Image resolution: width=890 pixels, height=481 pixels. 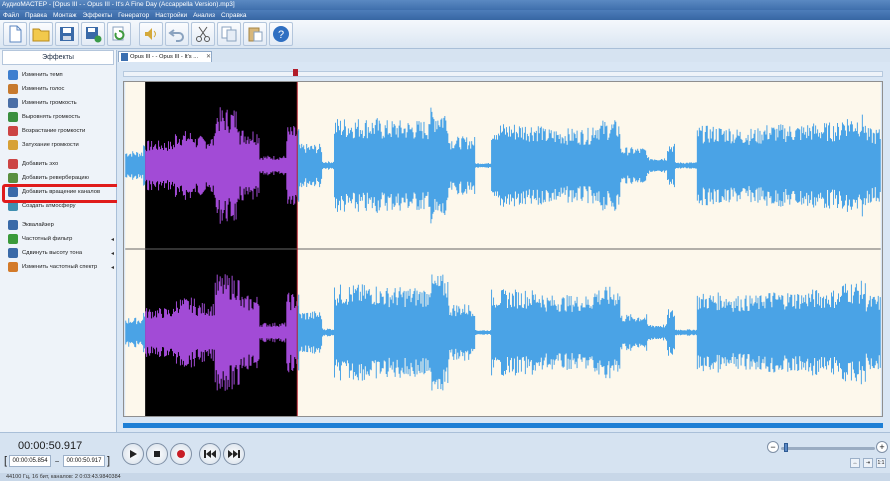 What do you see at coordinates (445, 34) in the screenshot?
I see `toolbar: ?` at bounding box center [445, 34].